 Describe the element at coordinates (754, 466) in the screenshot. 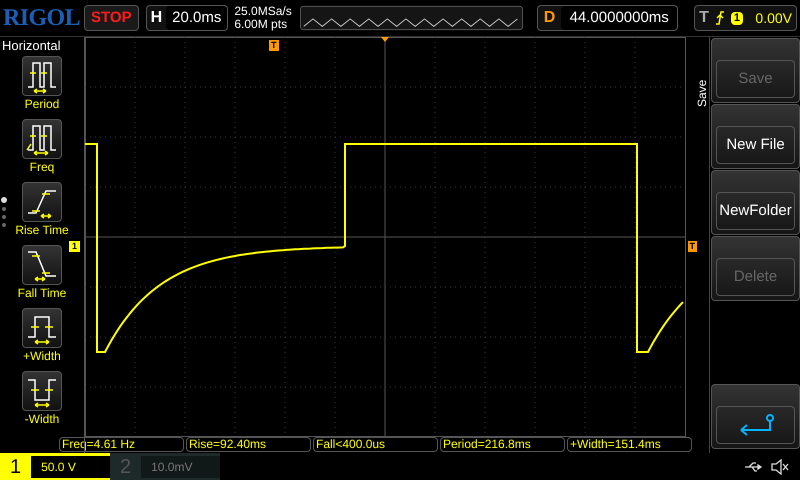

I see `usb-icon` at that location.